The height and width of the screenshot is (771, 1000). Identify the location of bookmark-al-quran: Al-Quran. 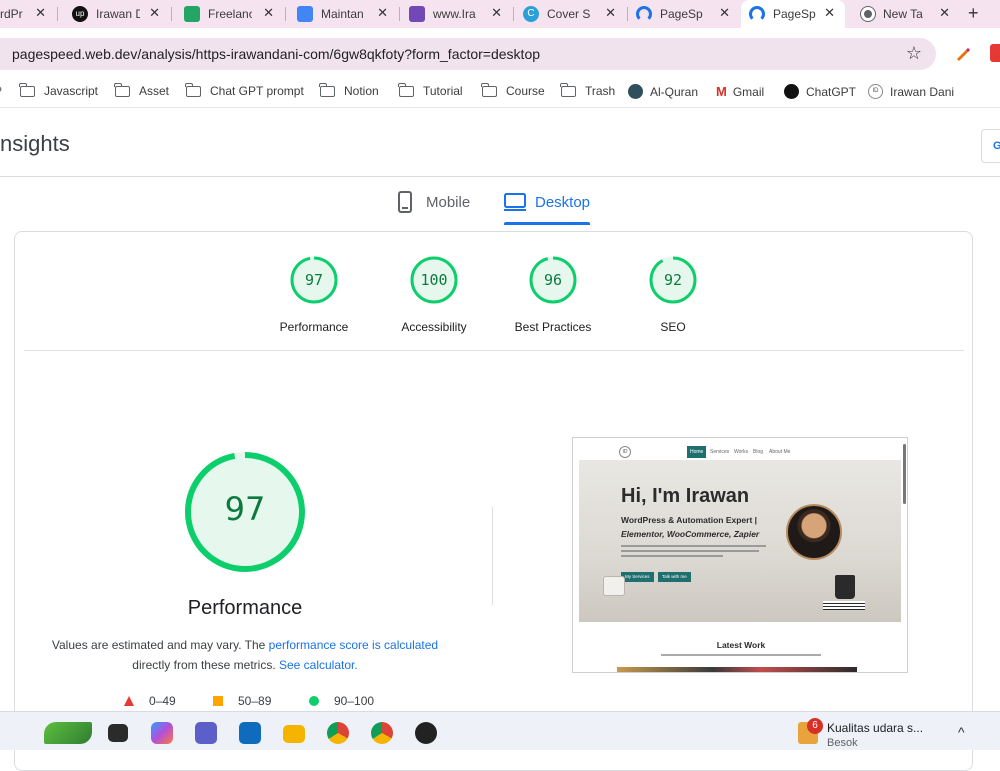
(663, 91).